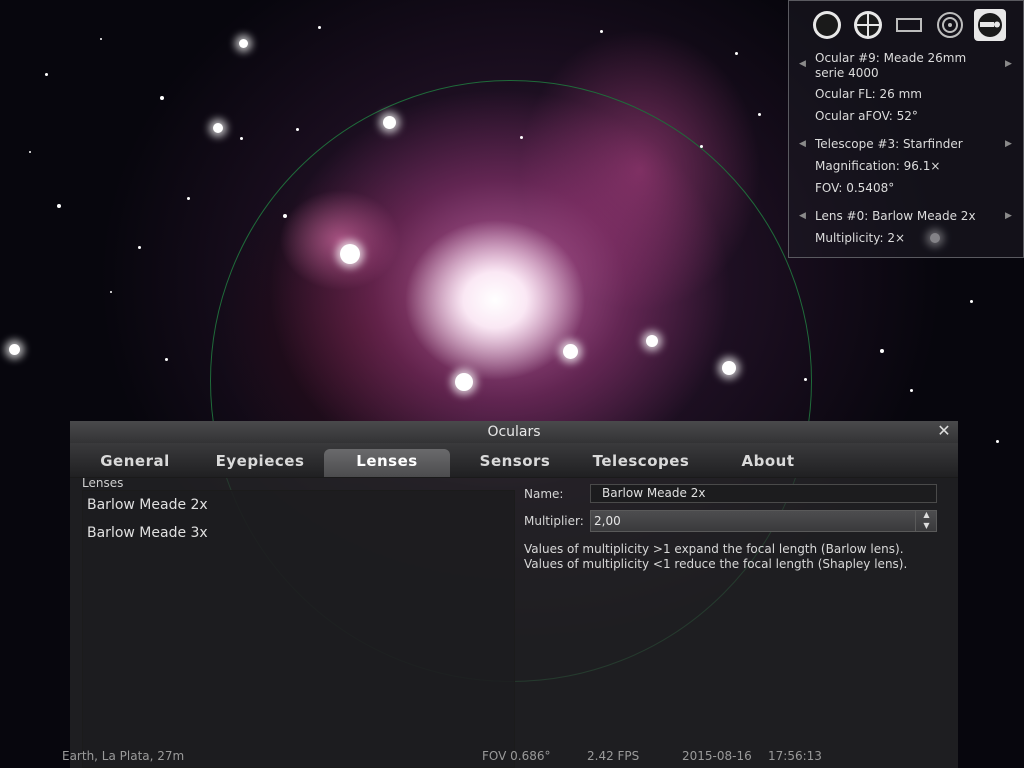  What do you see at coordinates (763, 493) in the screenshot?
I see `lens-name-field: Barlow Meade 2x` at bounding box center [763, 493].